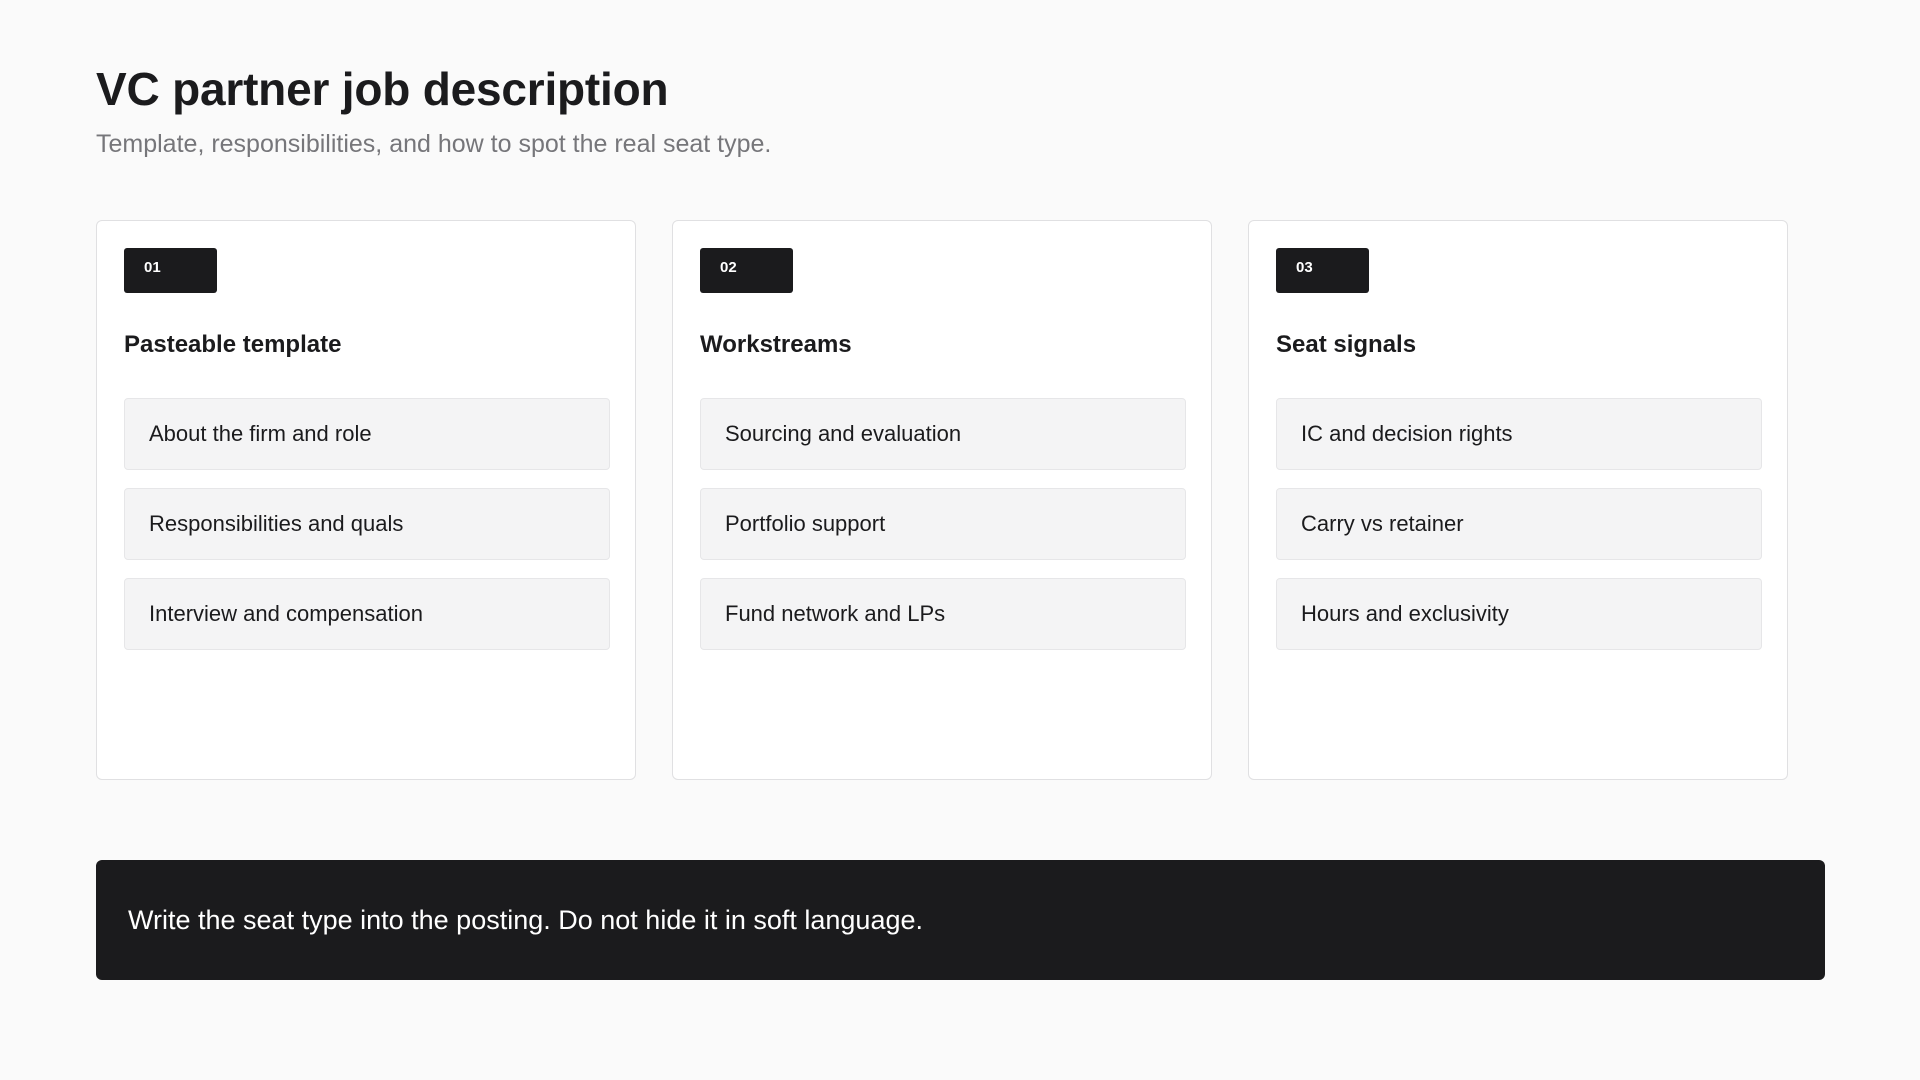  I want to click on list-item: Interview and compensation, so click(367, 614).